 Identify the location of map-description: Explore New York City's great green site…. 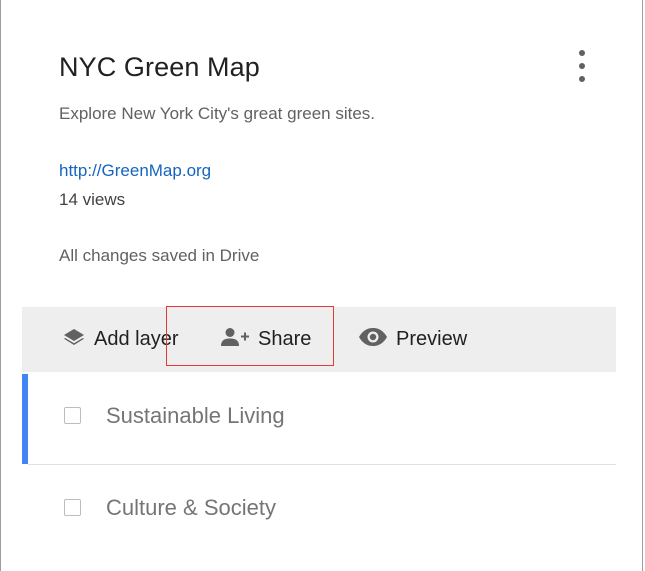
(217, 114).